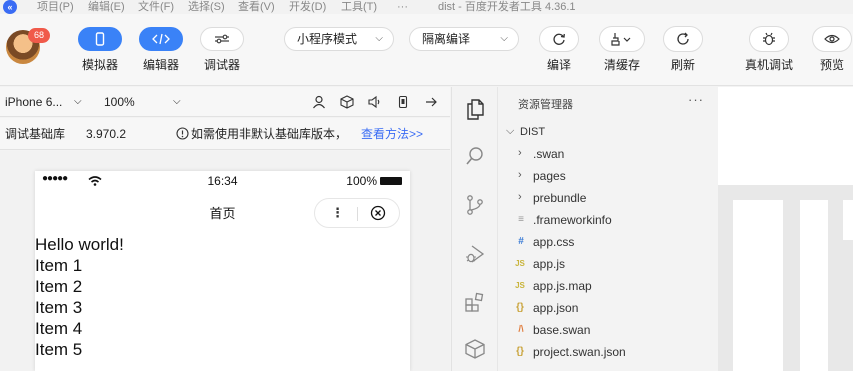 The width and height of the screenshot is (853, 371). What do you see at coordinates (475, 156) in the screenshot?
I see `search-icon` at bounding box center [475, 156].